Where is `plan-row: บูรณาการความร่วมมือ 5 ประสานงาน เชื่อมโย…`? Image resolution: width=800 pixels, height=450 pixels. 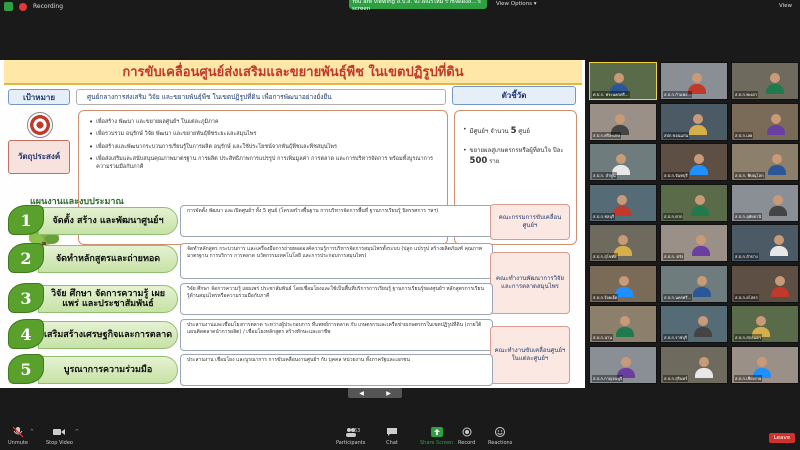 plan-row: บูรณาการความร่วมมือ 5 ประสานงาน เชื่อมโย… is located at coordinates (295, 370).